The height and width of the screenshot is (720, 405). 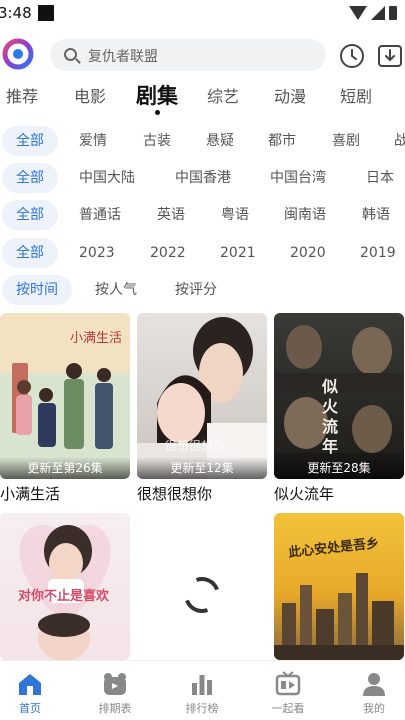 I want to click on history-icon, so click(x=352, y=56).